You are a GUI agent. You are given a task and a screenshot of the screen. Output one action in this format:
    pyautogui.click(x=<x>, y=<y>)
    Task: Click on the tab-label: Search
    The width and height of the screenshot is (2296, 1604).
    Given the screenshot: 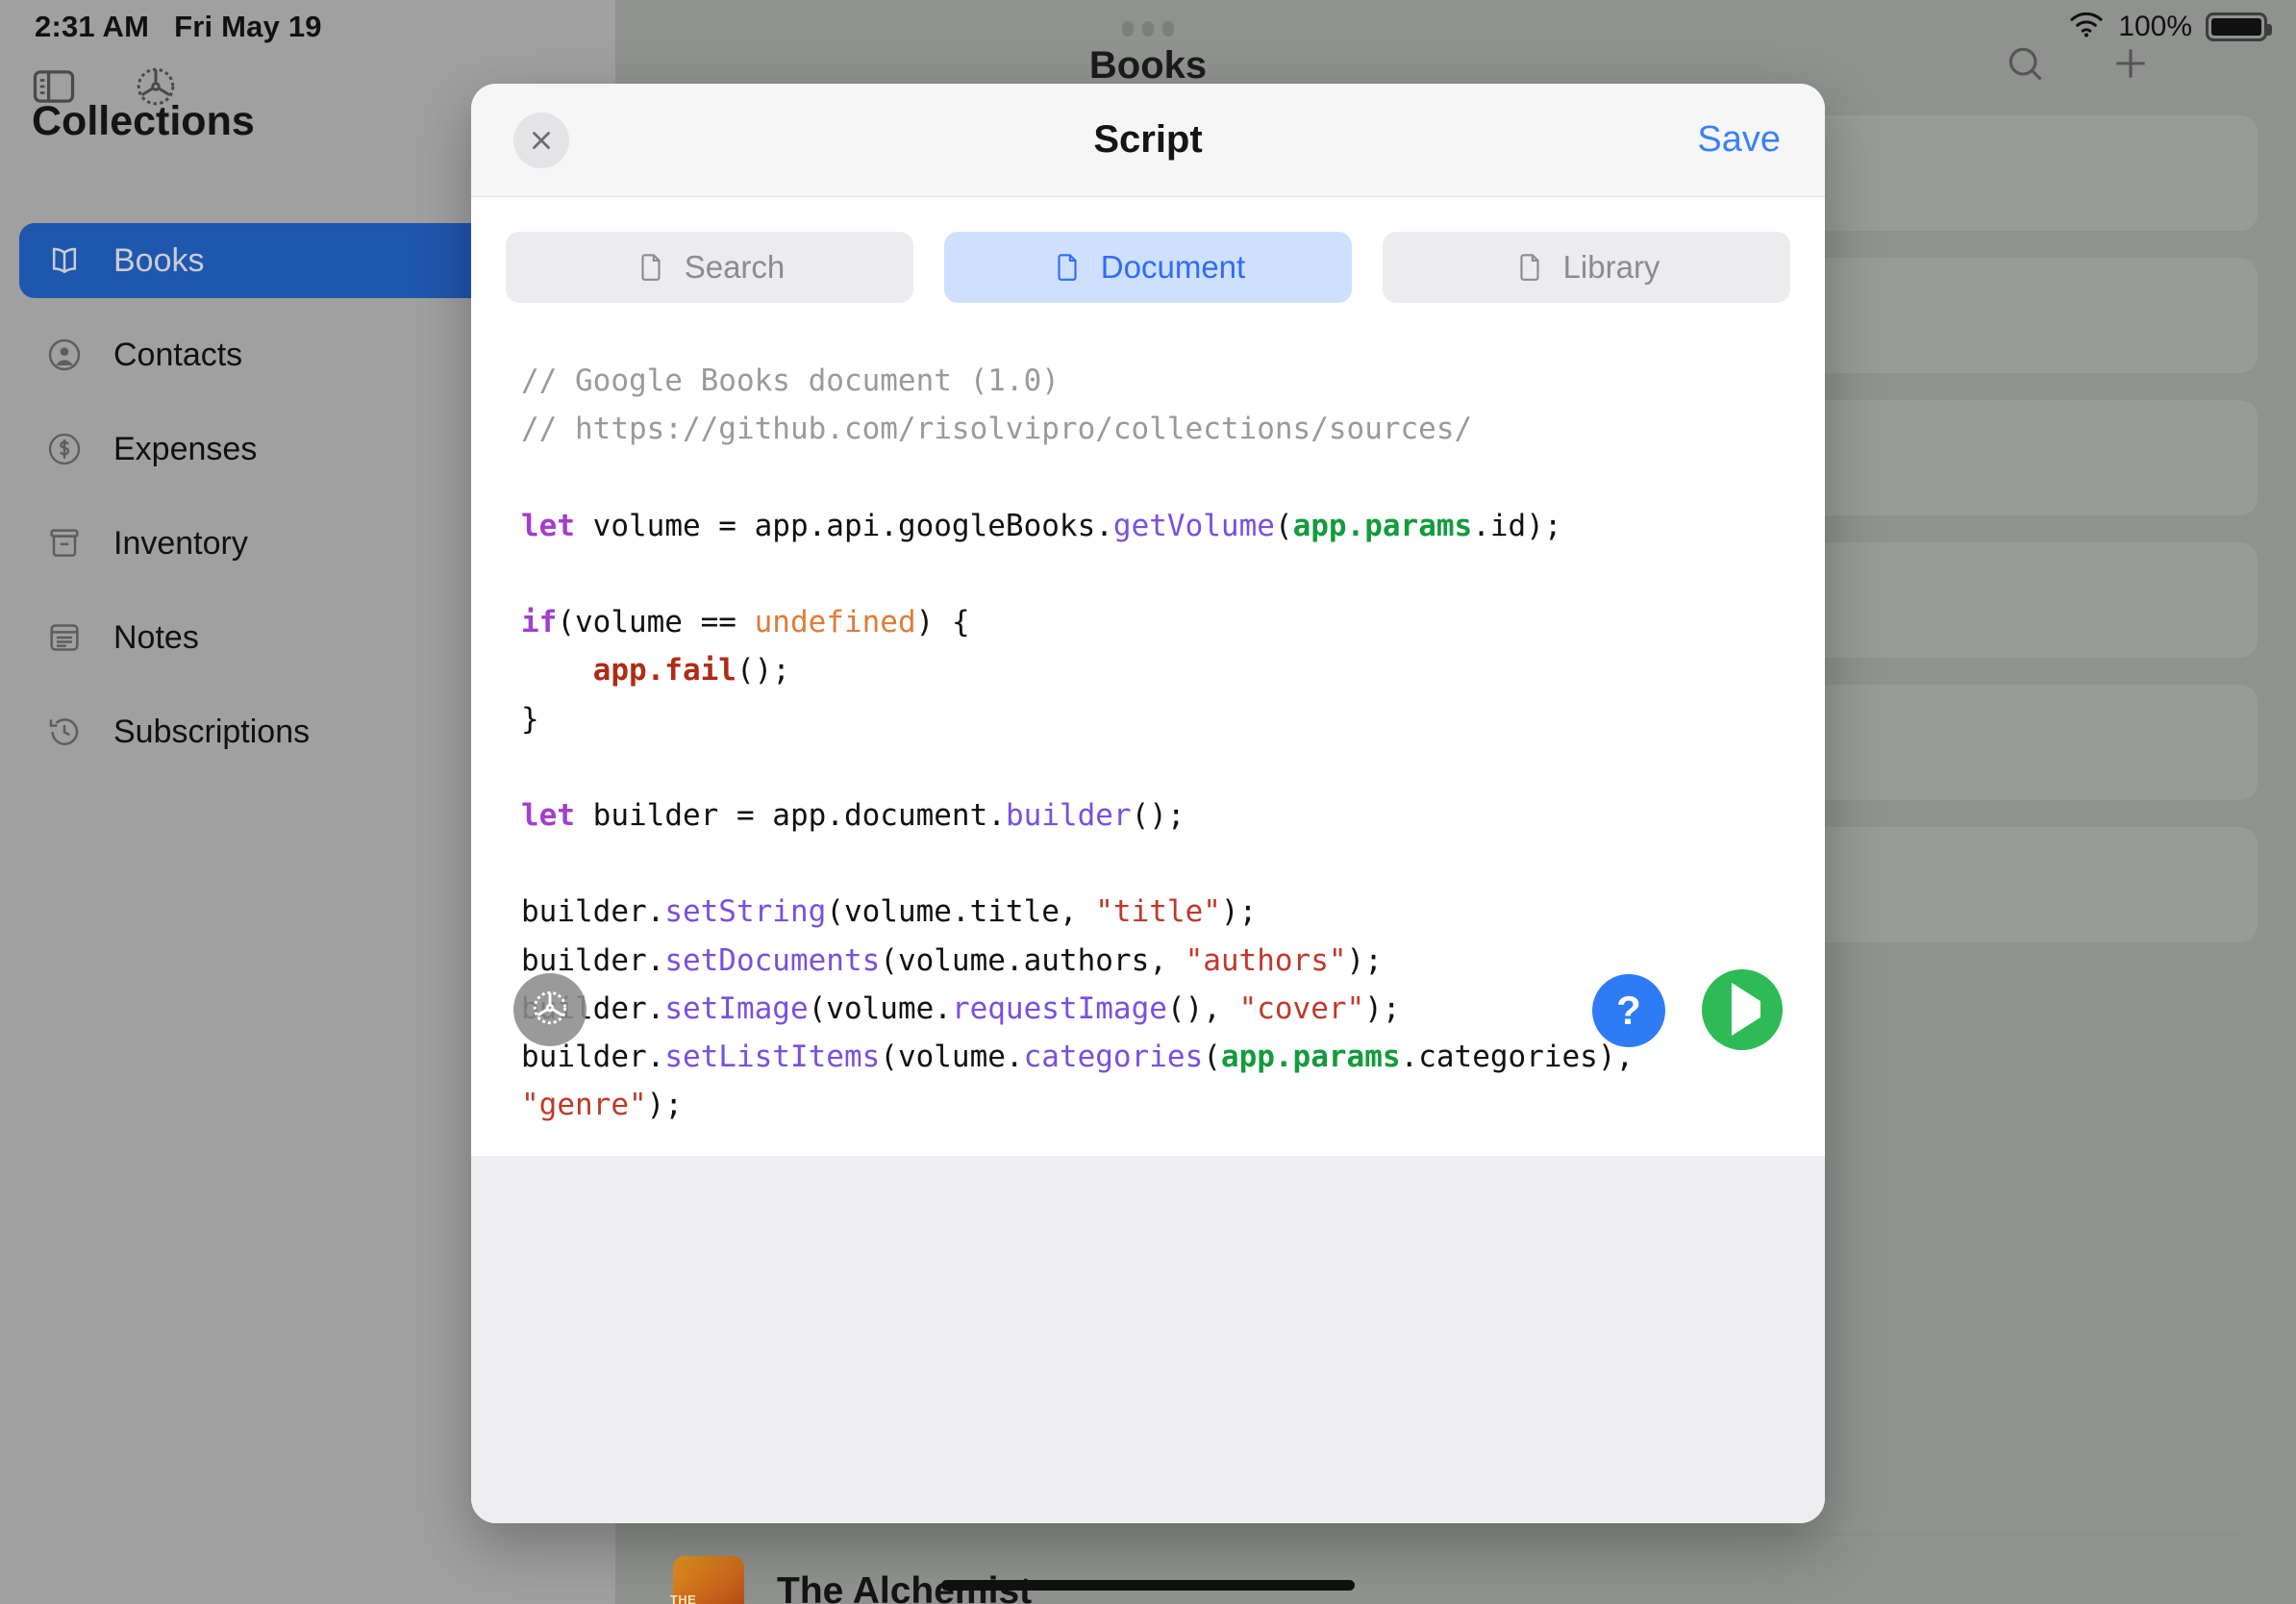 What is the action you would take?
    pyautogui.click(x=735, y=267)
    